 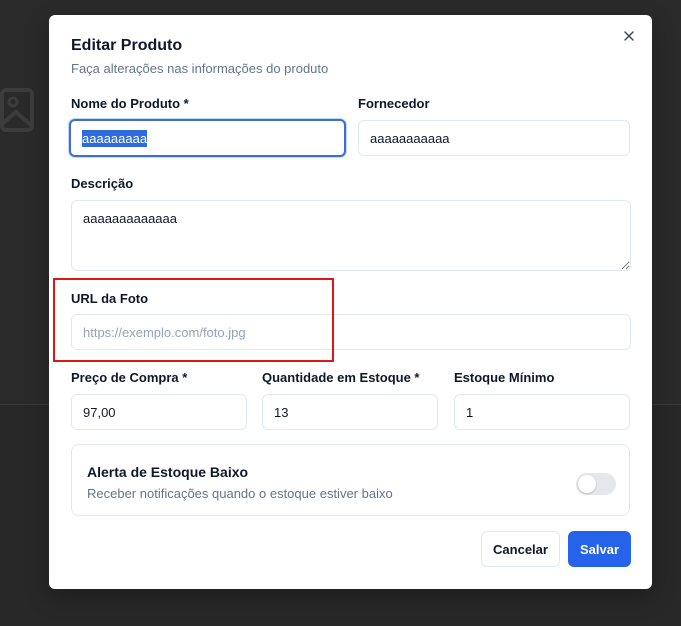 I want to click on close-icon, so click(x=629, y=37).